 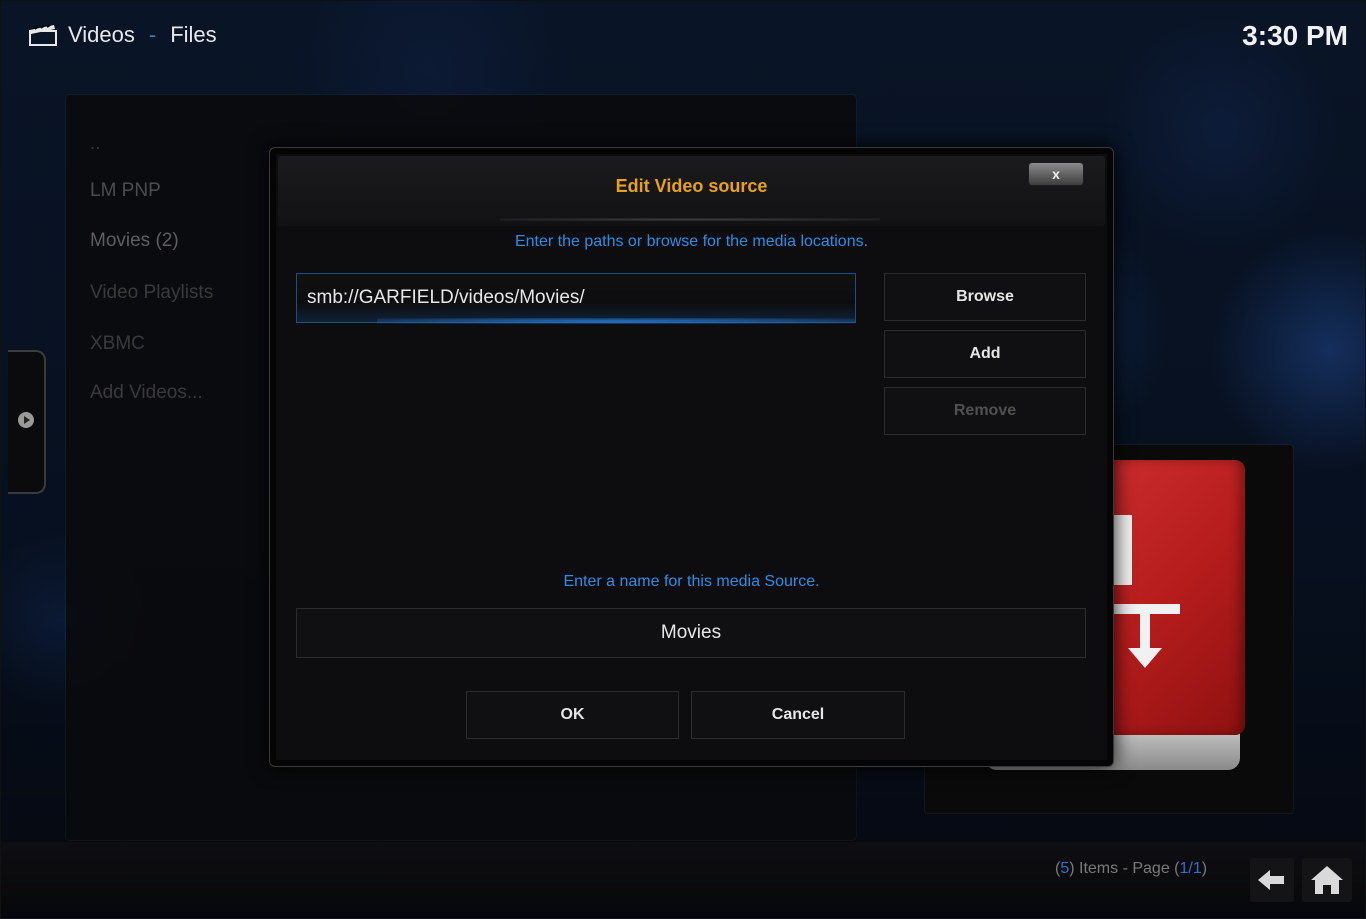 I want to click on page-title: Videos, so click(x=101, y=34).